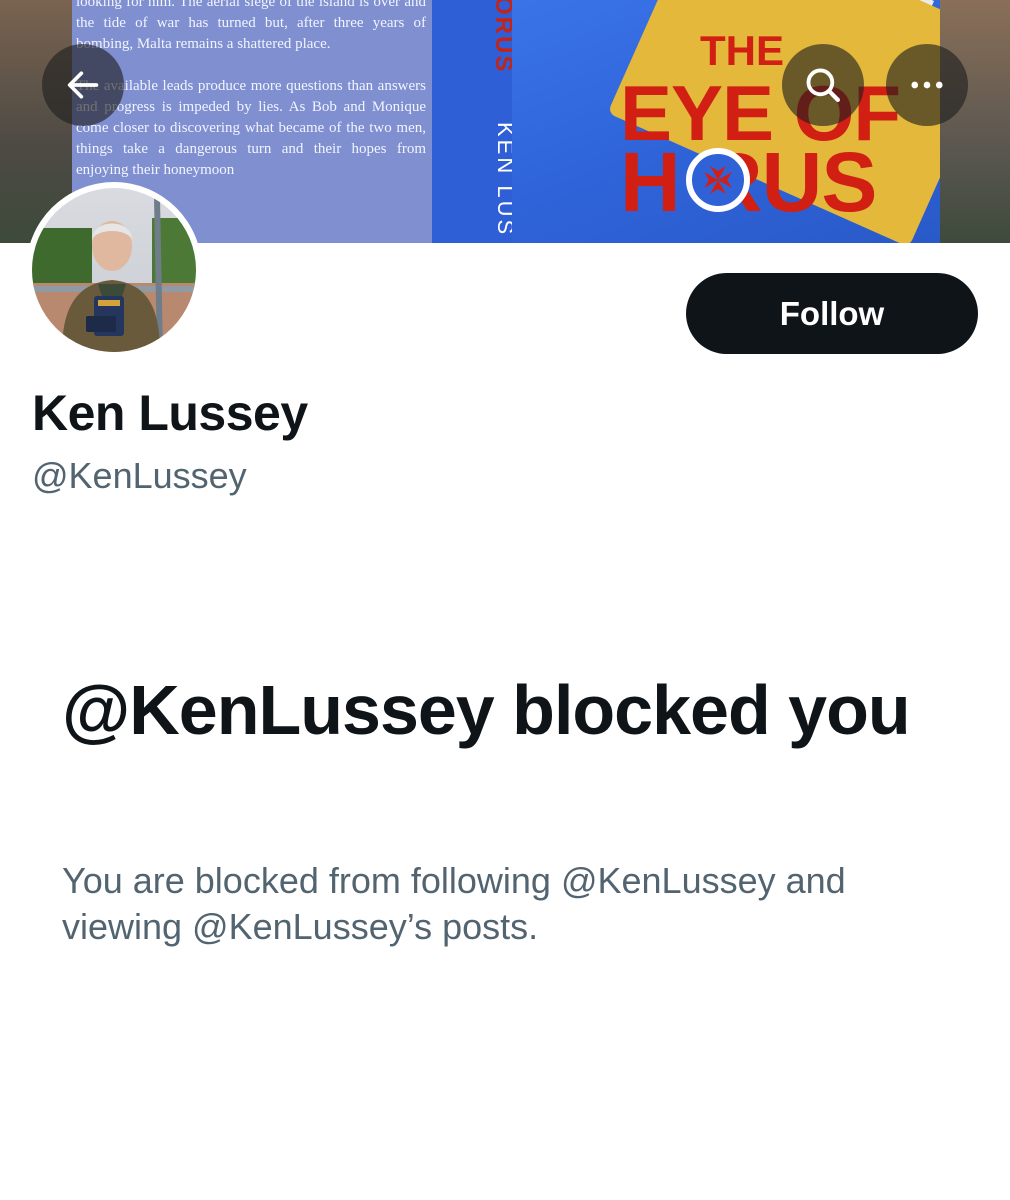 The image size is (1010, 1200). What do you see at coordinates (170, 413) in the screenshot?
I see `profile-display-name: Ken Lussey` at bounding box center [170, 413].